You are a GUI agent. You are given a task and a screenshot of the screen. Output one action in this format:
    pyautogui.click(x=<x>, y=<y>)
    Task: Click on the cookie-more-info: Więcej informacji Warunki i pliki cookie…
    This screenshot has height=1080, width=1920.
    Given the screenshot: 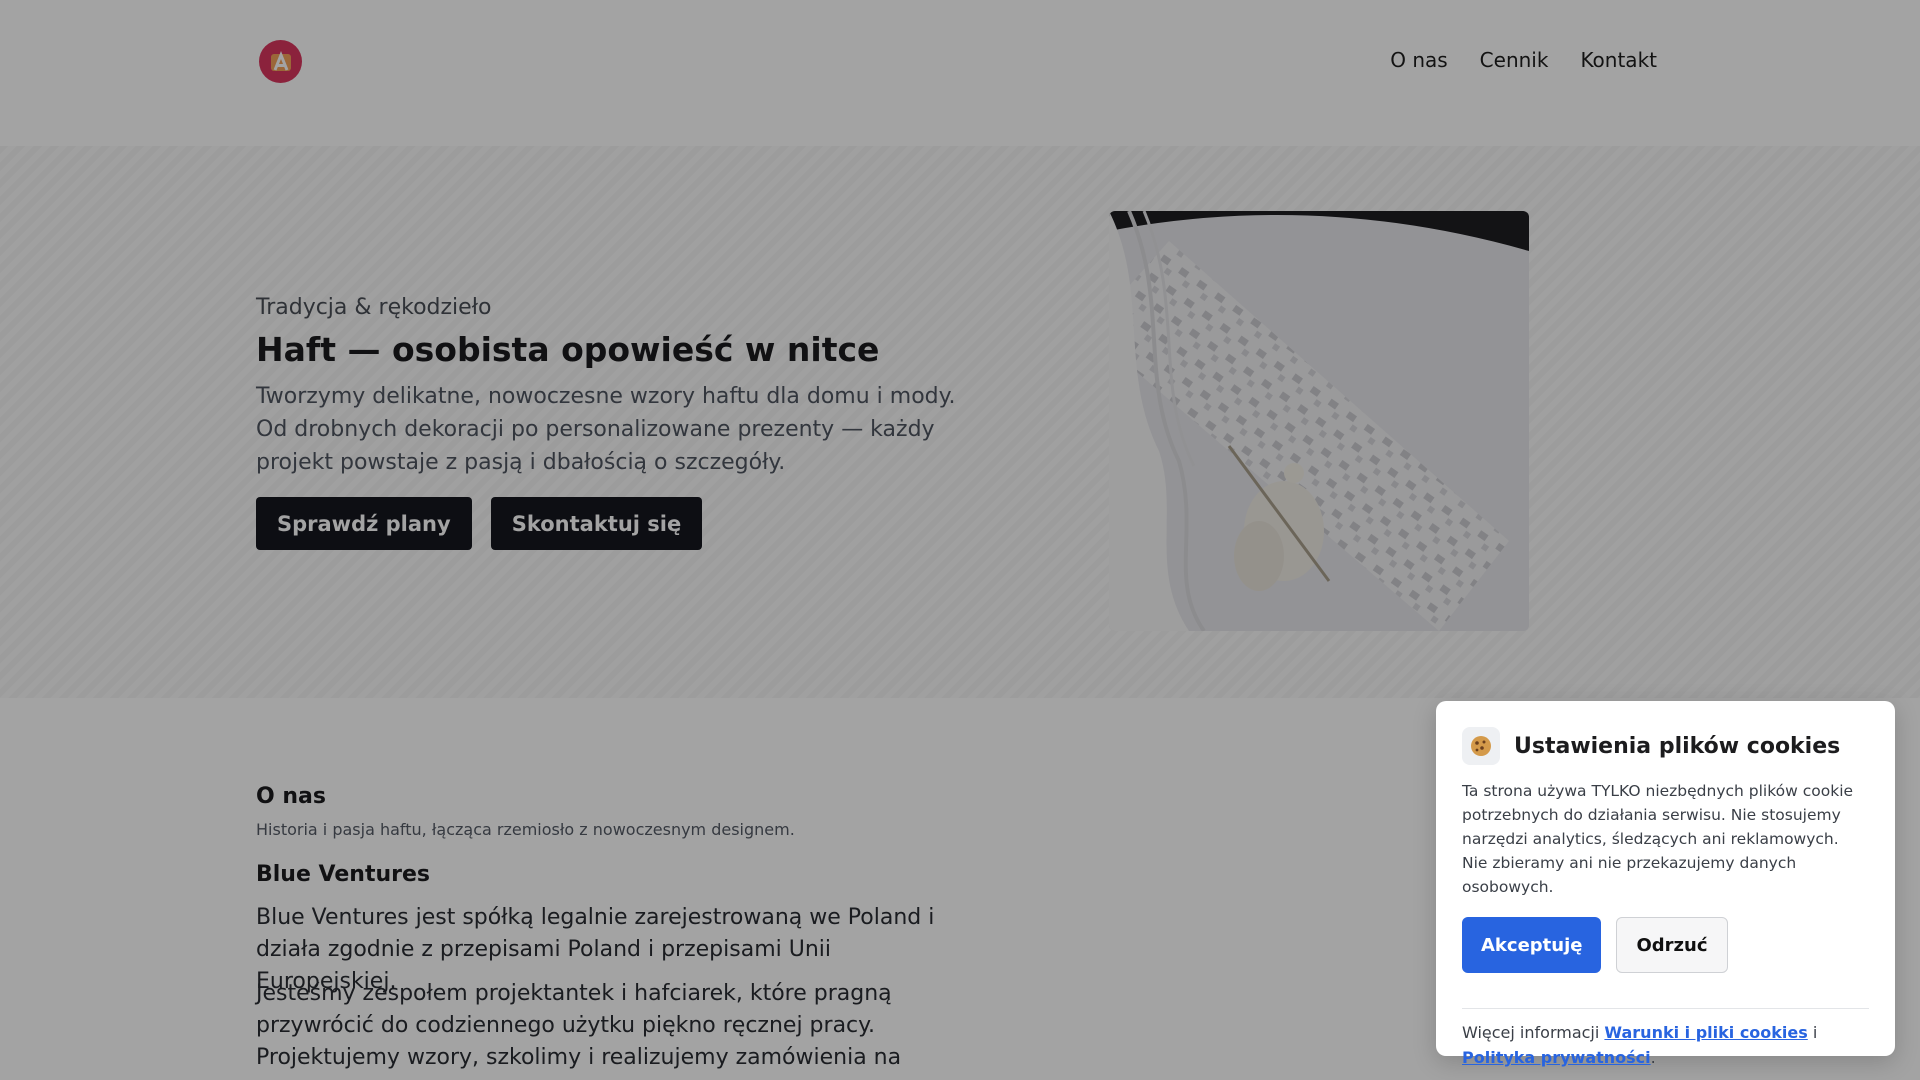 What is the action you would take?
    pyautogui.click(x=1665, y=1045)
    